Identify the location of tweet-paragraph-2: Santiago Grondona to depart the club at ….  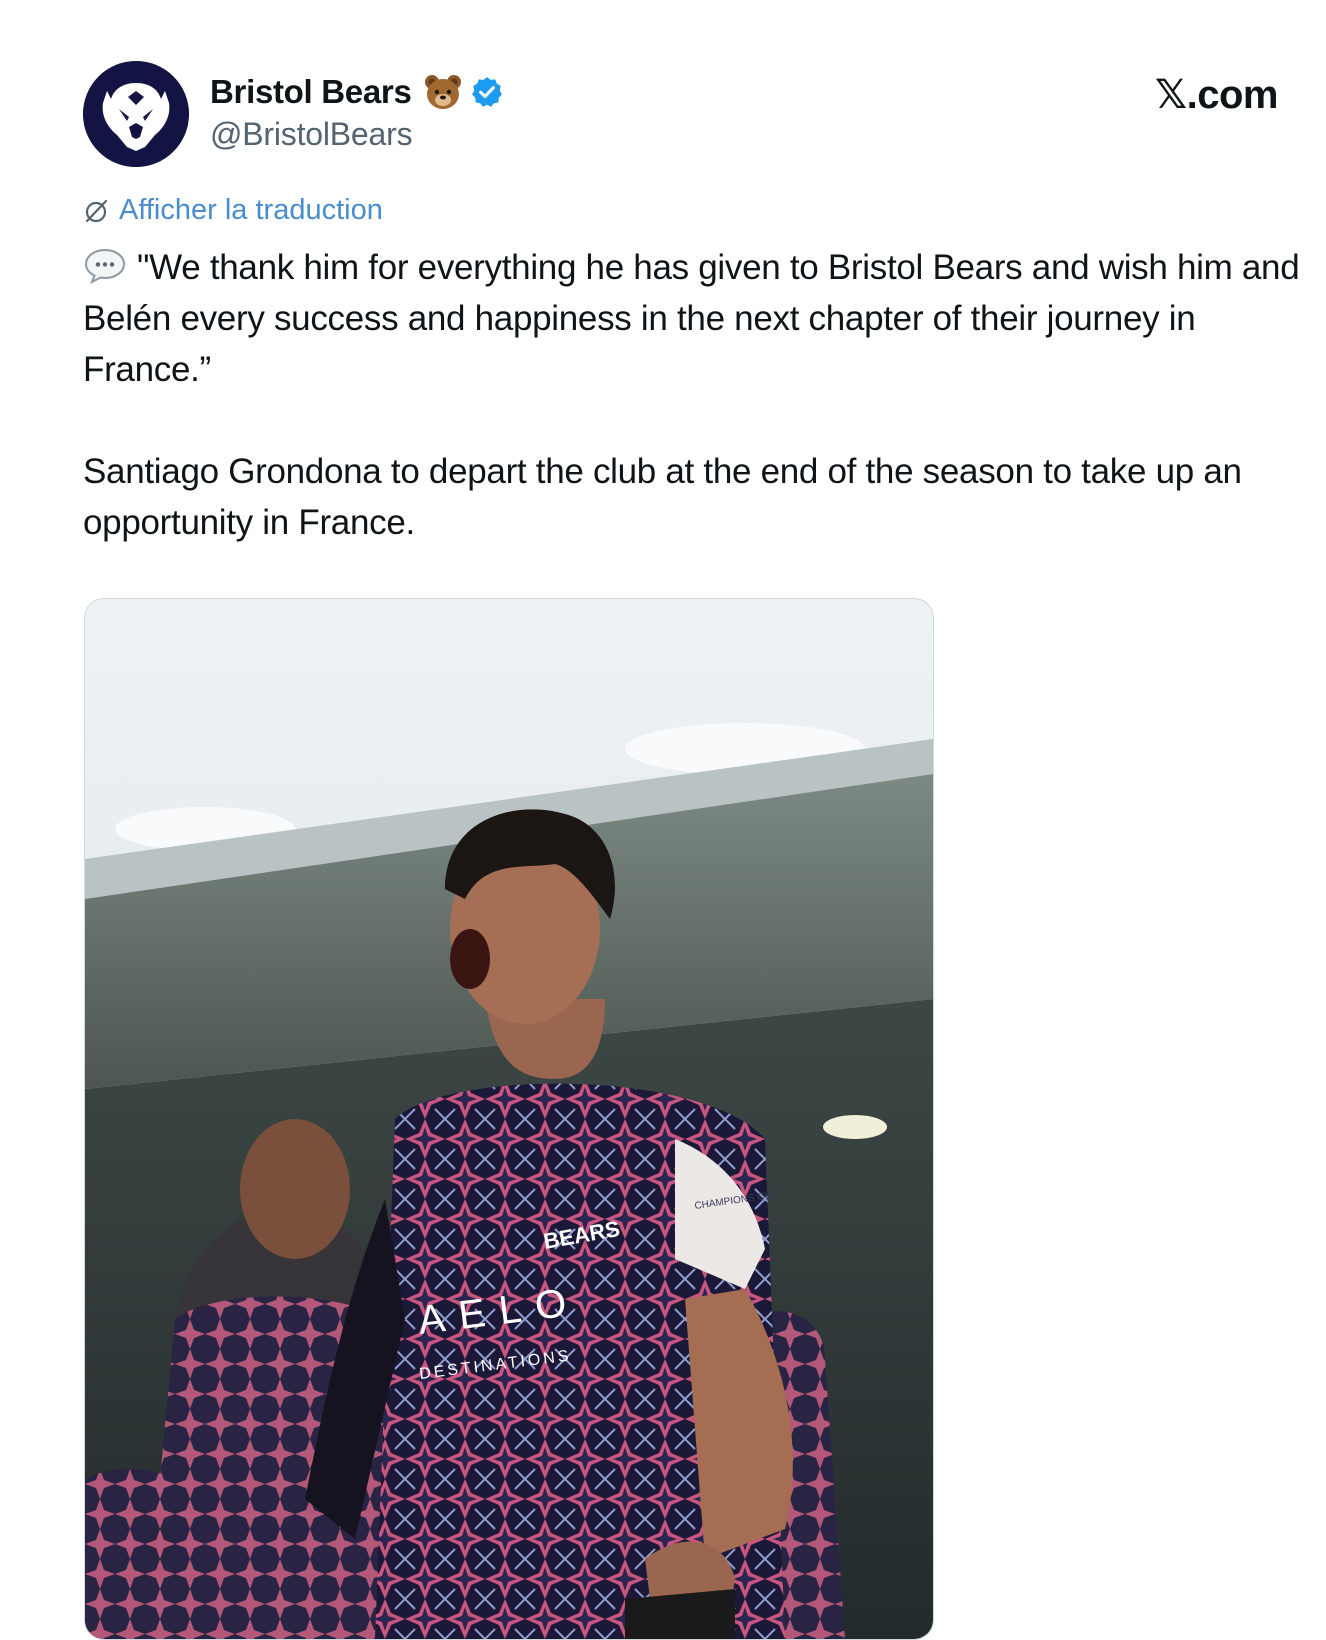
(662, 497).